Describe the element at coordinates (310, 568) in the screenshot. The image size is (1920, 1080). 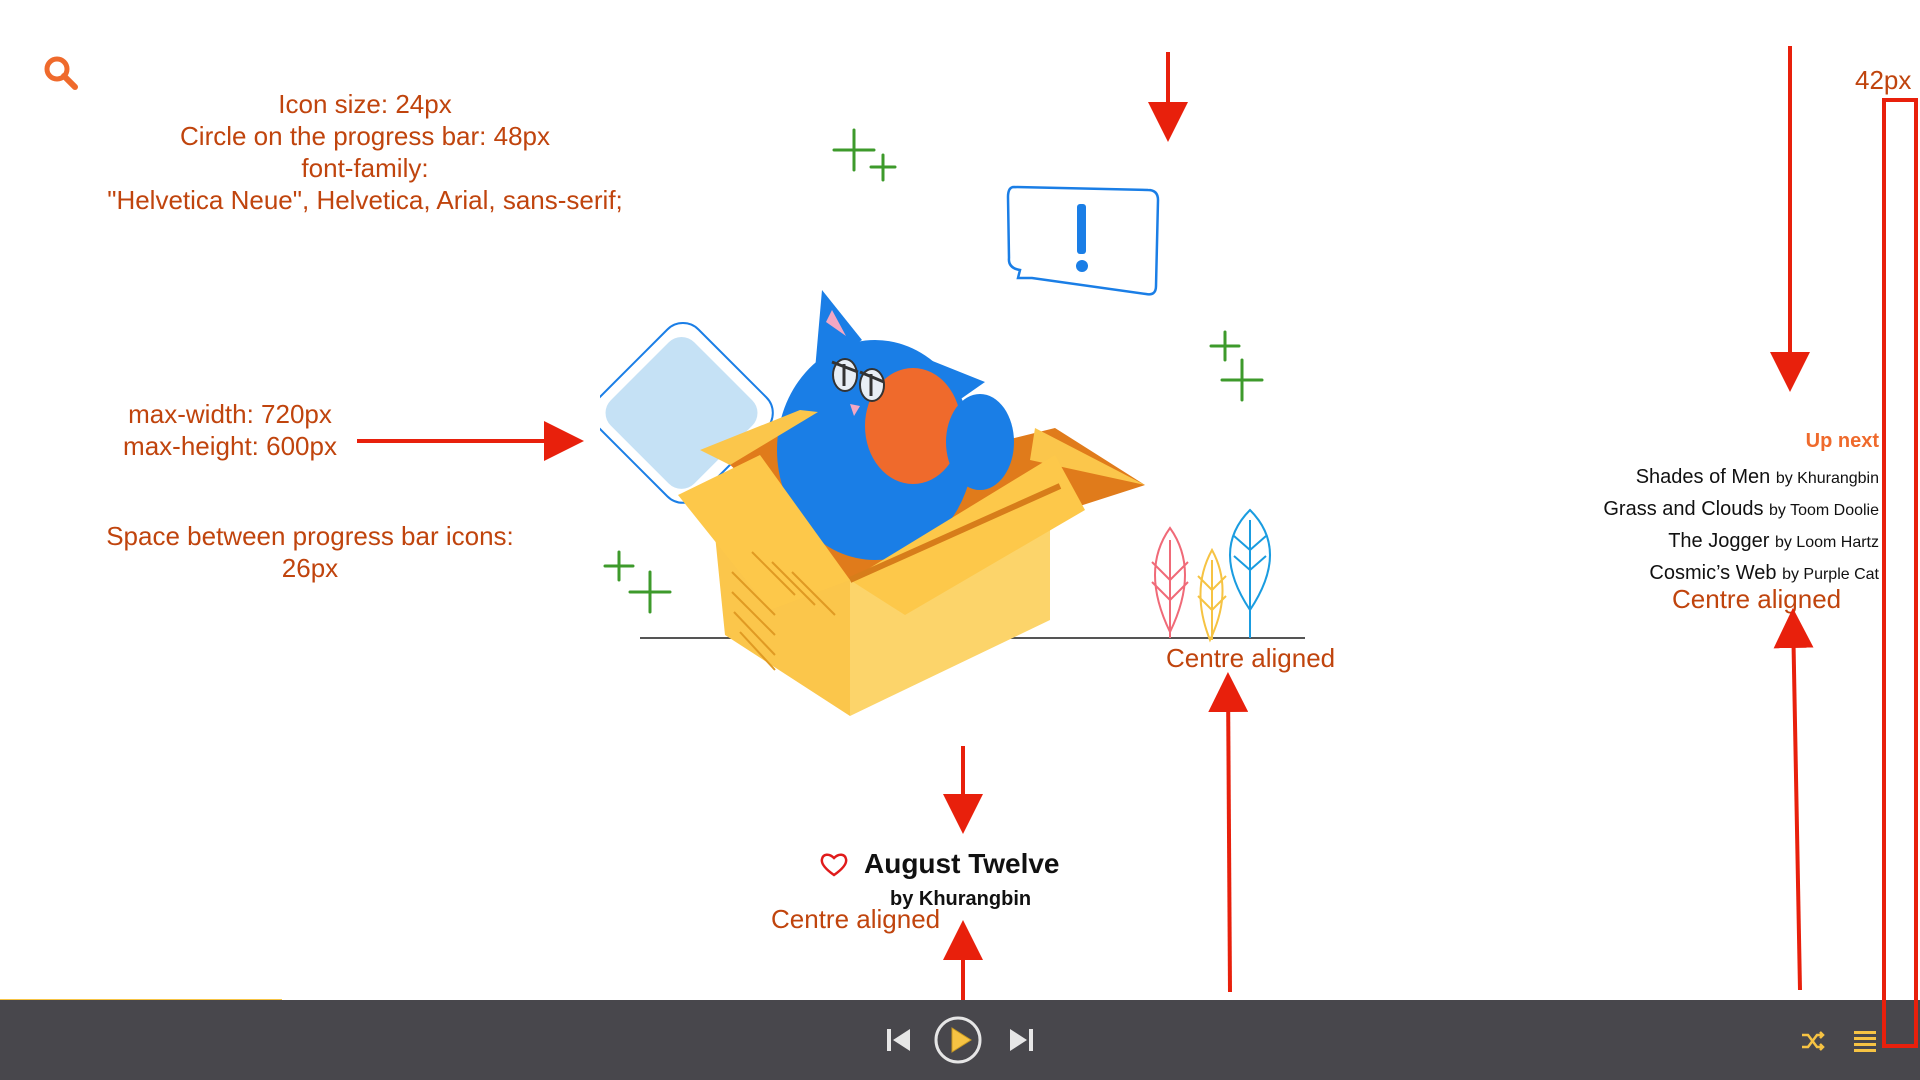
I see `annotation-line: 26px` at that location.